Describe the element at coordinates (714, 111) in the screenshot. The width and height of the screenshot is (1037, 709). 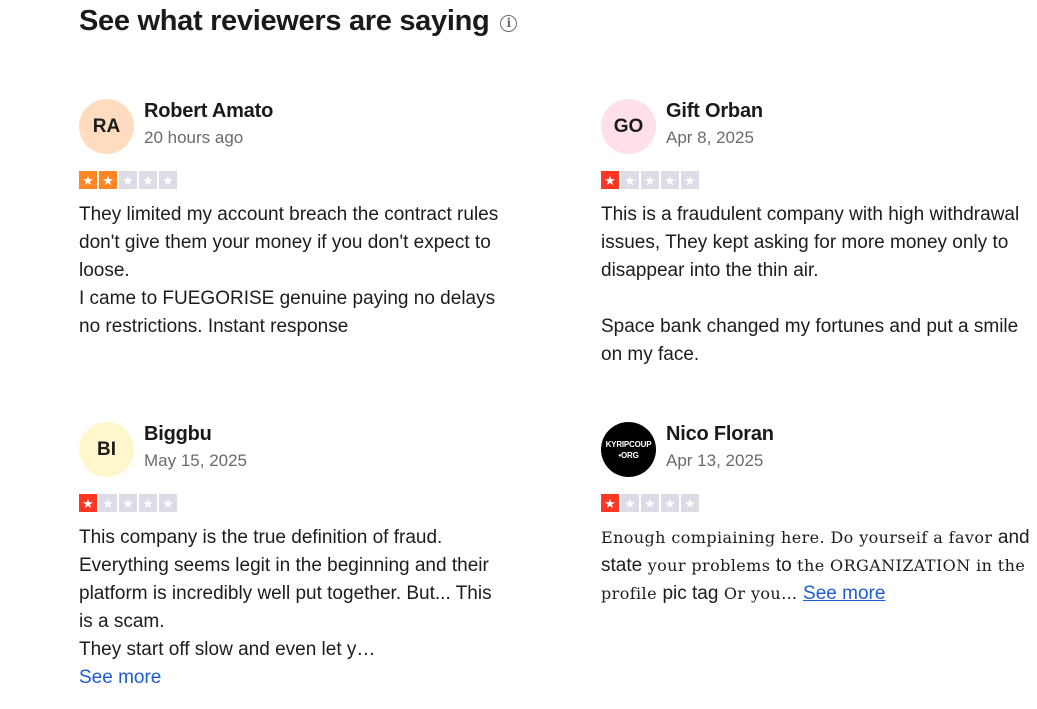
I see `reviewer-name: Gift Orban` at that location.